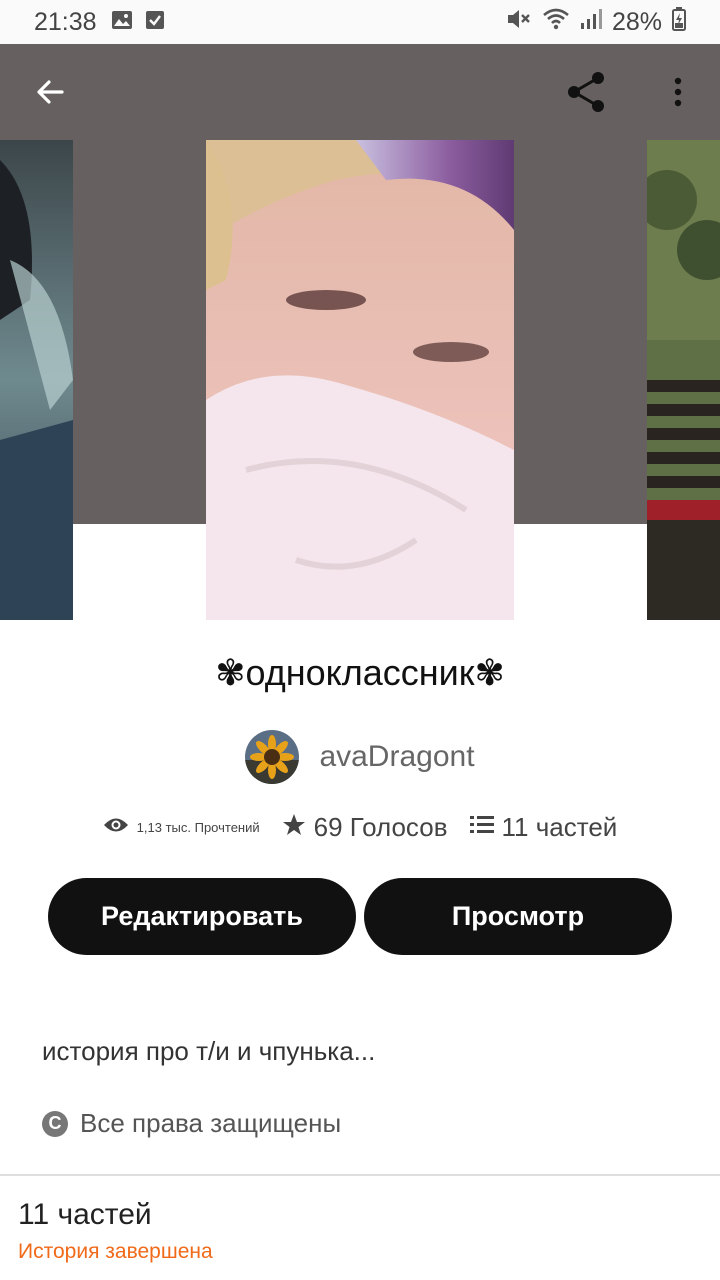  I want to click on copyright-label: Все права защищены, so click(211, 1123).